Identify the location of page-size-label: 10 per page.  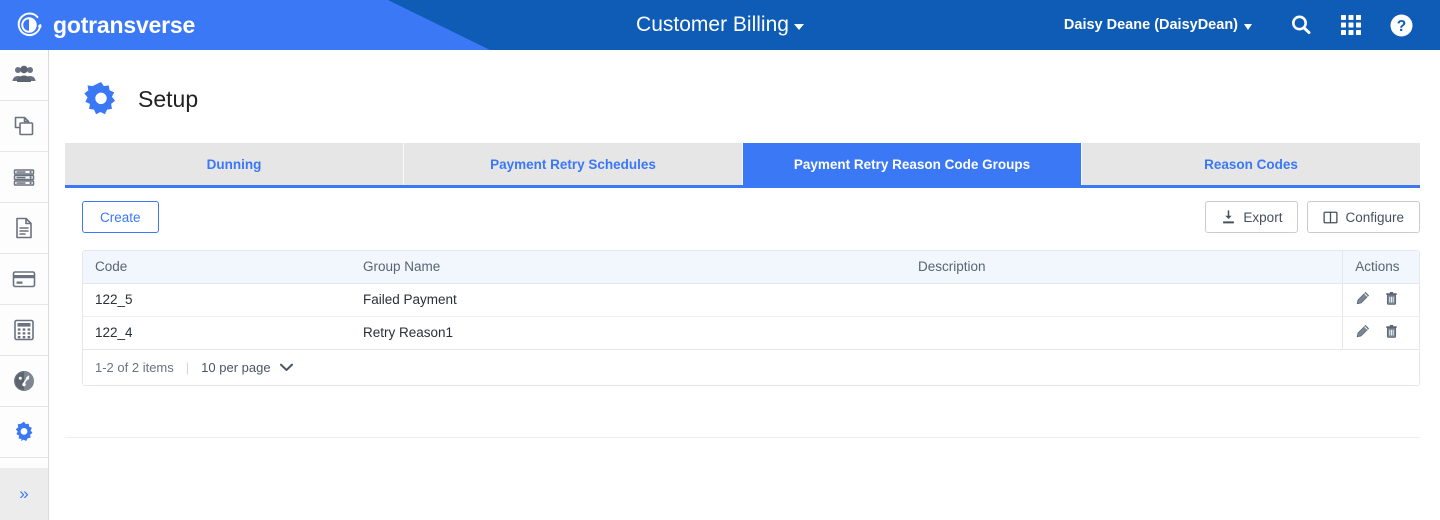
(236, 367).